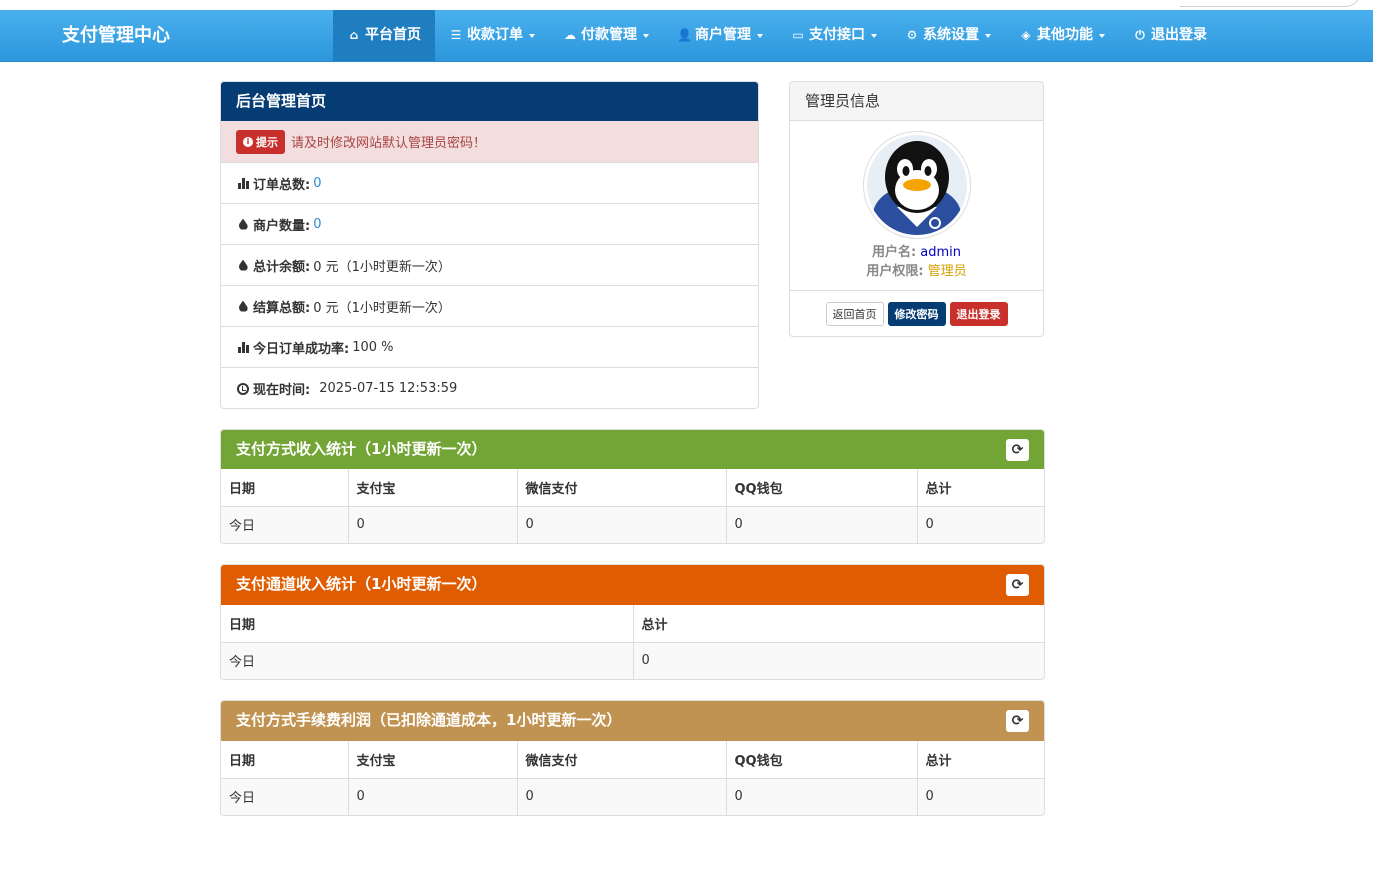  I want to click on clock-icon, so click(243, 388).